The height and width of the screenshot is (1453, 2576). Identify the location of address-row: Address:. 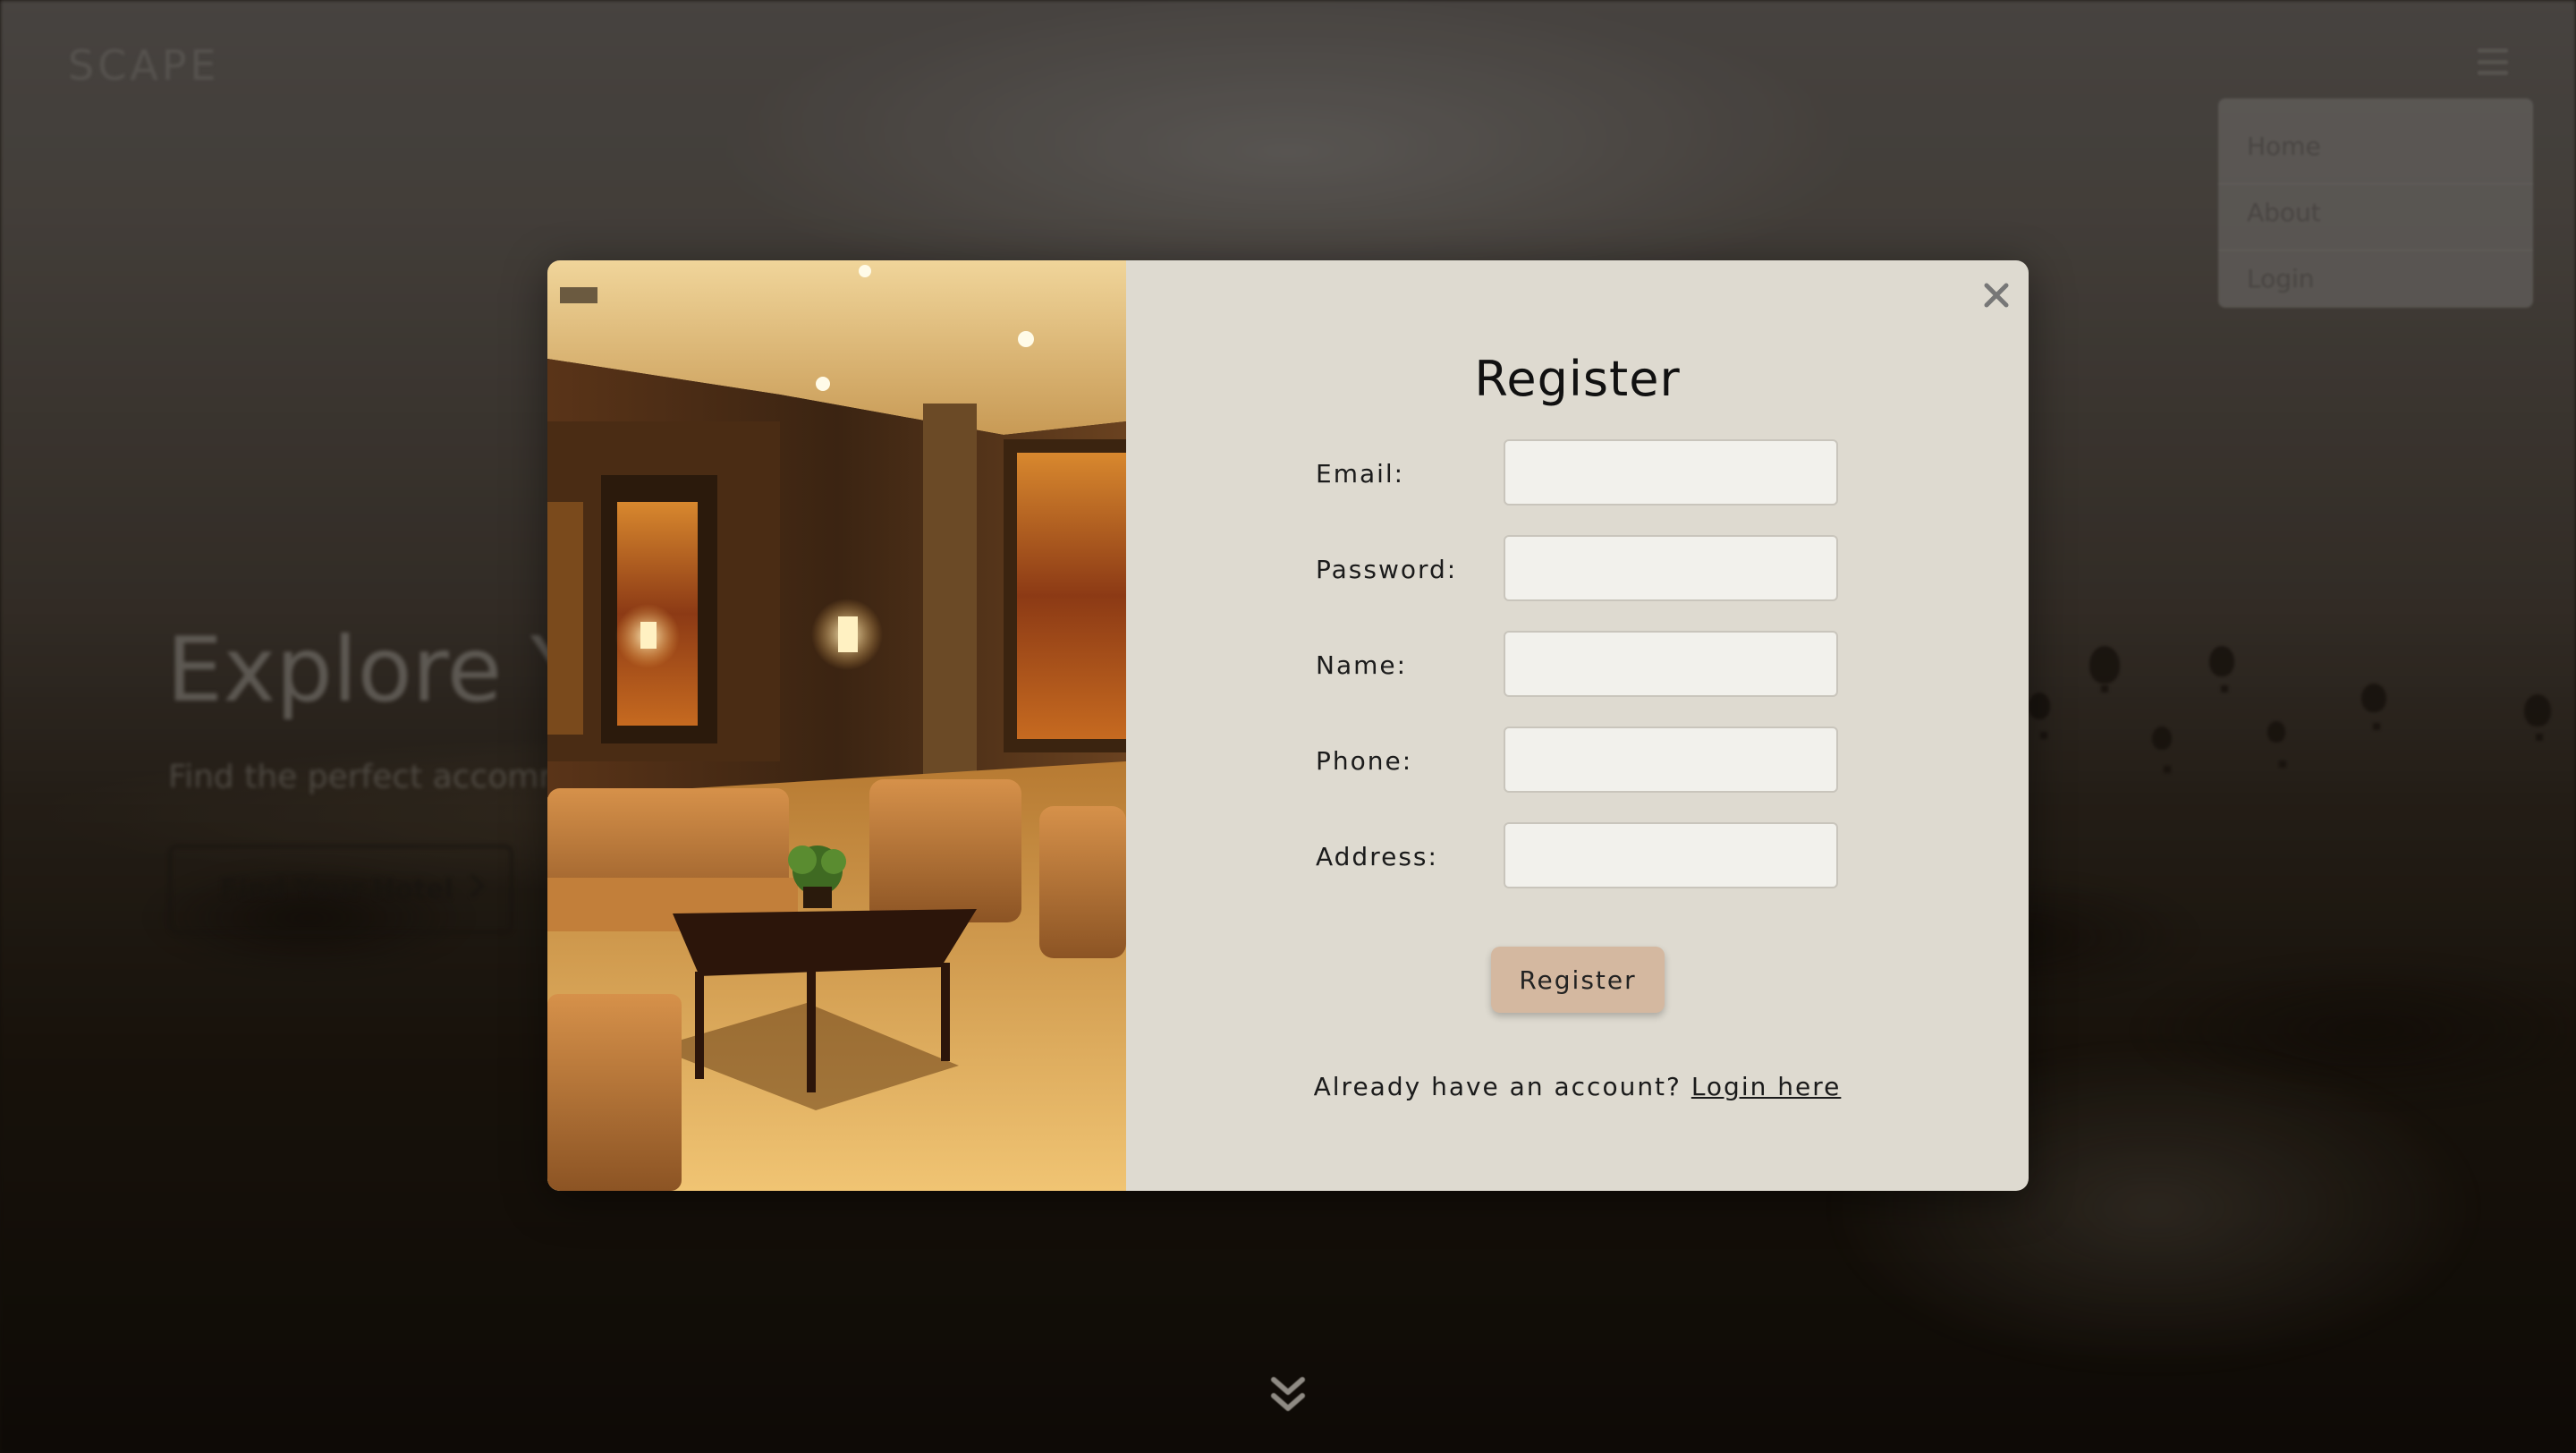
(1593, 855).